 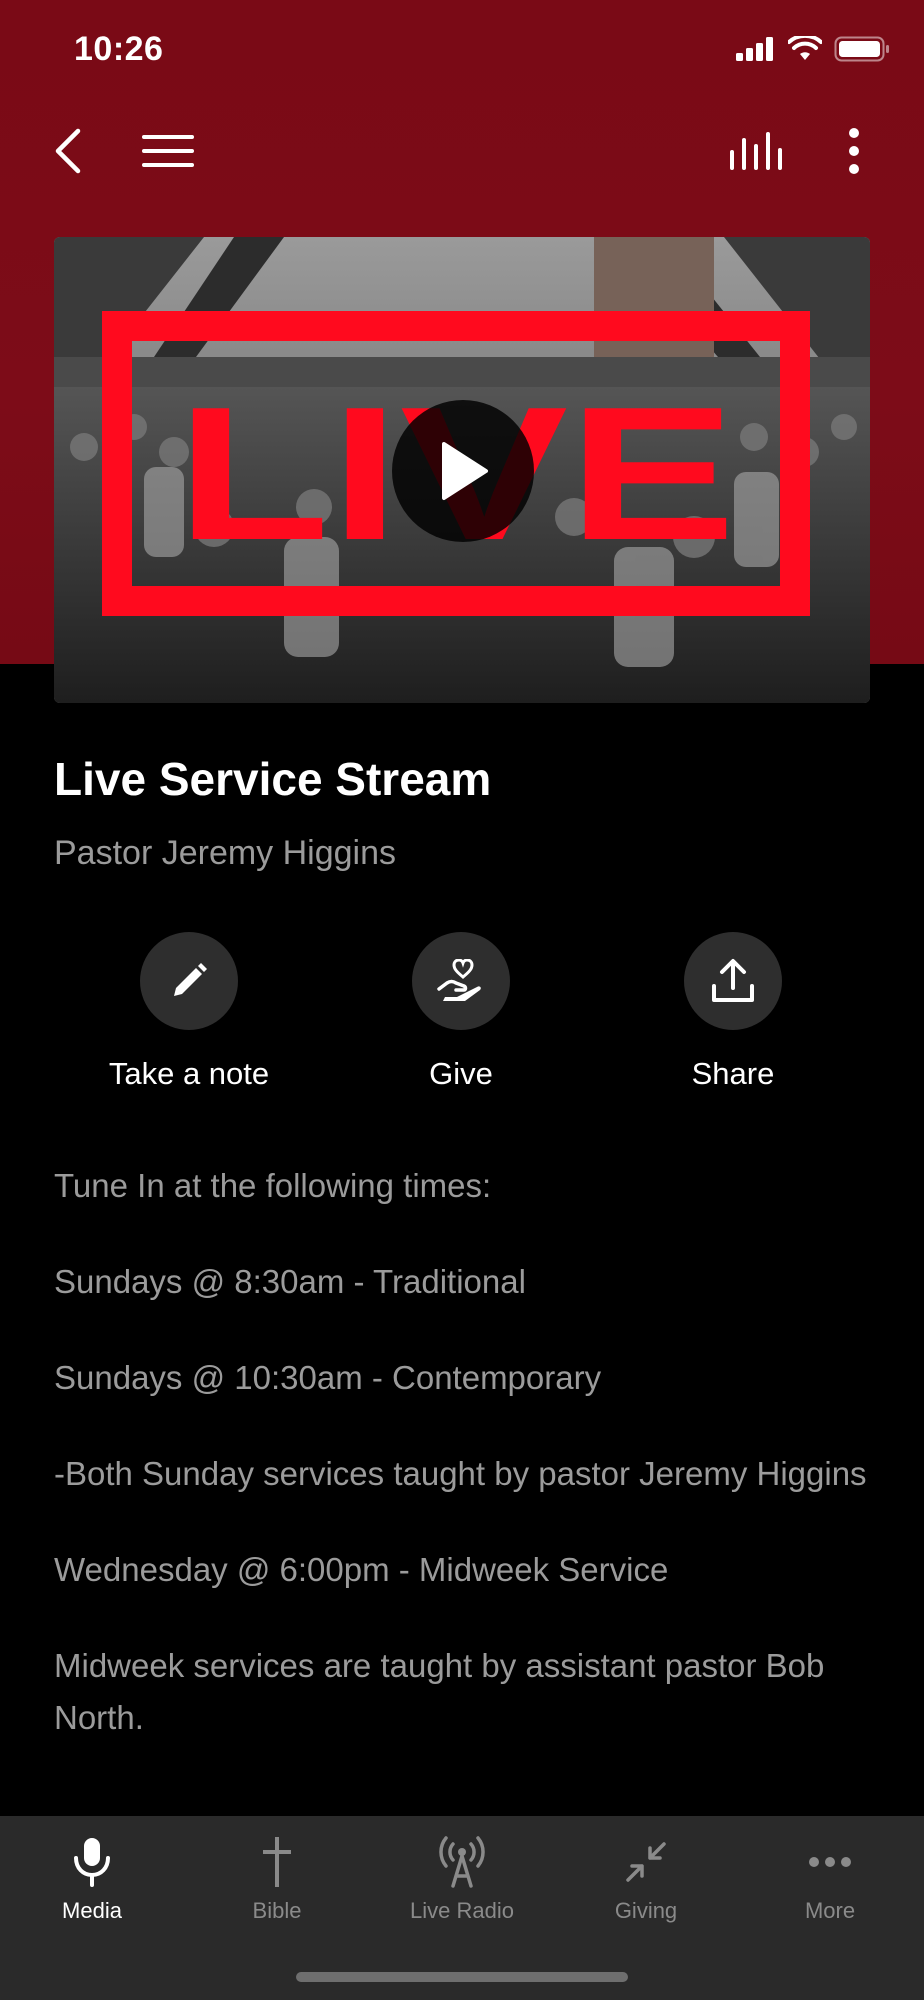 I want to click on share-label: Share, so click(x=733, y=1073).